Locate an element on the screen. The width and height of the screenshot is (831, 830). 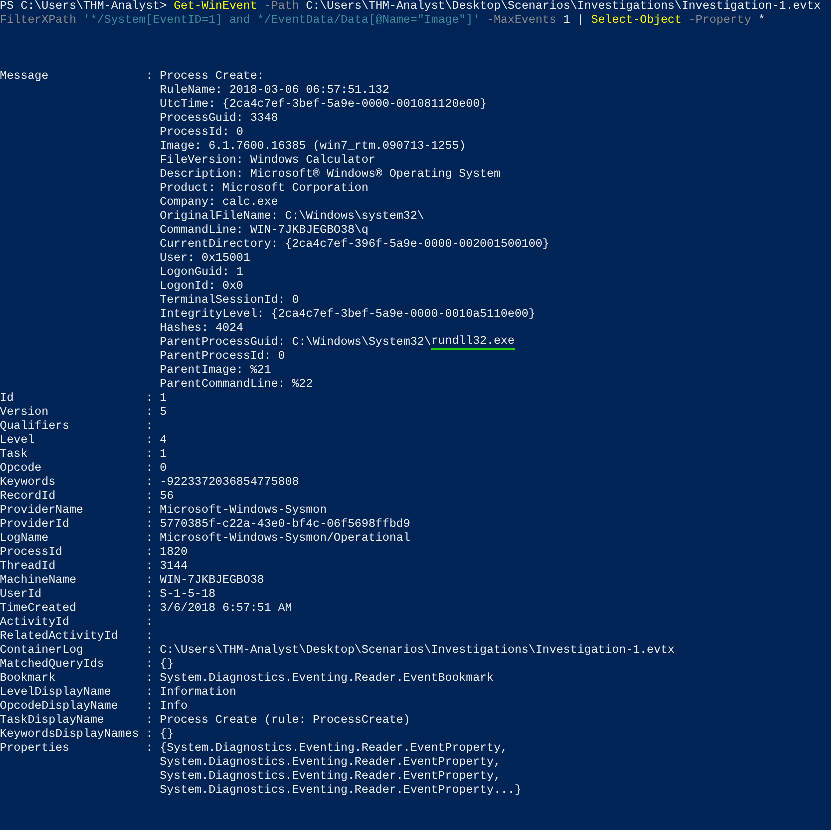
cmdlet-name: Get-WinEvent is located at coordinates (216, 7).